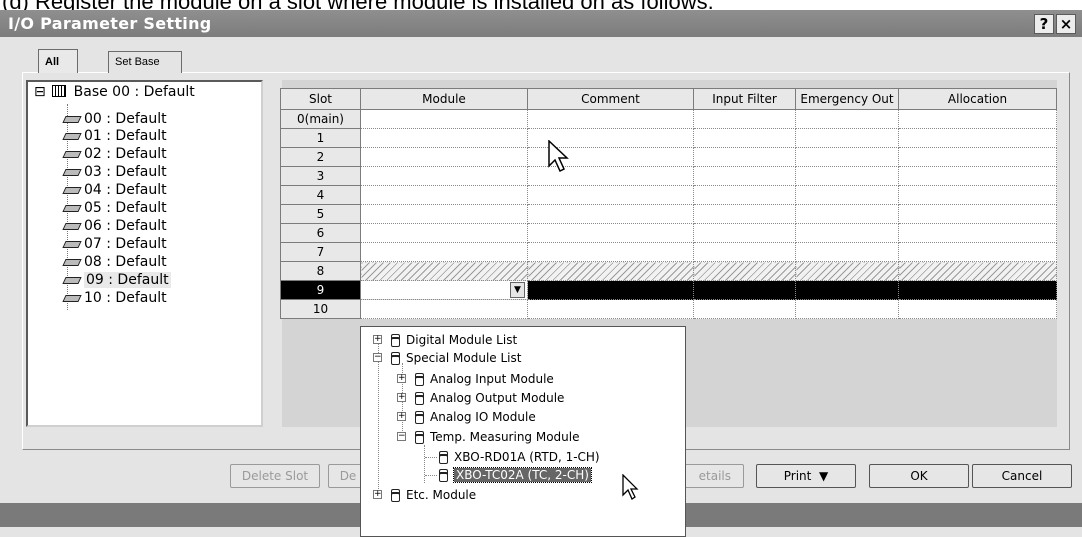  What do you see at coordinates (610, 99) in the screenshot?
I see `column-header-comment: Comment` at bounding box center [610, 99].